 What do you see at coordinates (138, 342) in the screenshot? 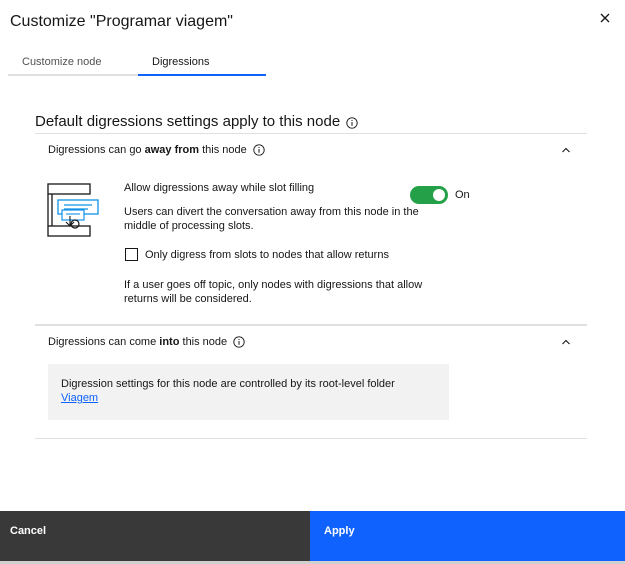
I see `accordion-into-title: Digressions can come into this node` at bounding box center [138, 342].